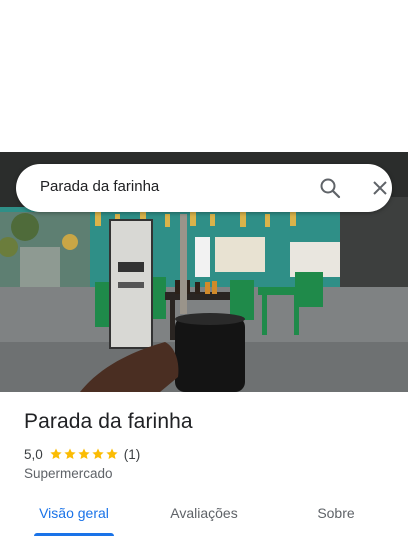 The width and height of the screenshot is (408, 544). I want to click on rating-value: 5,0, so click(33, 454).